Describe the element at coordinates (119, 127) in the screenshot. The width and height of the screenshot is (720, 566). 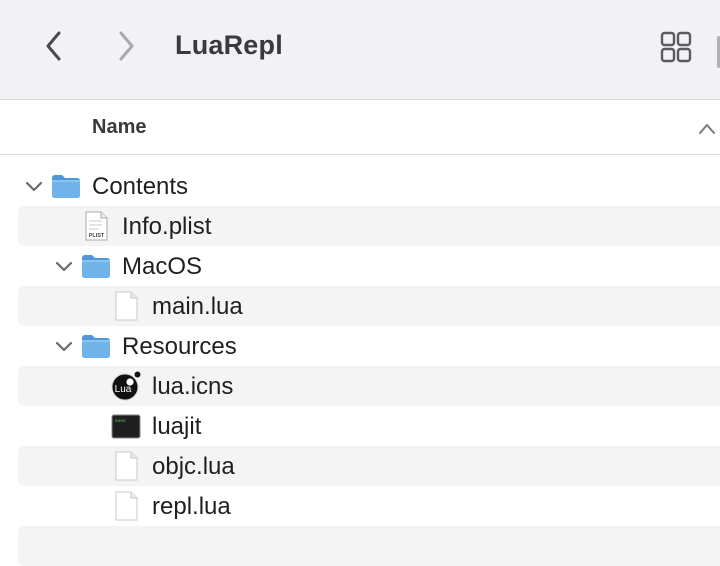
I see `column-name-header: Name` at that location.